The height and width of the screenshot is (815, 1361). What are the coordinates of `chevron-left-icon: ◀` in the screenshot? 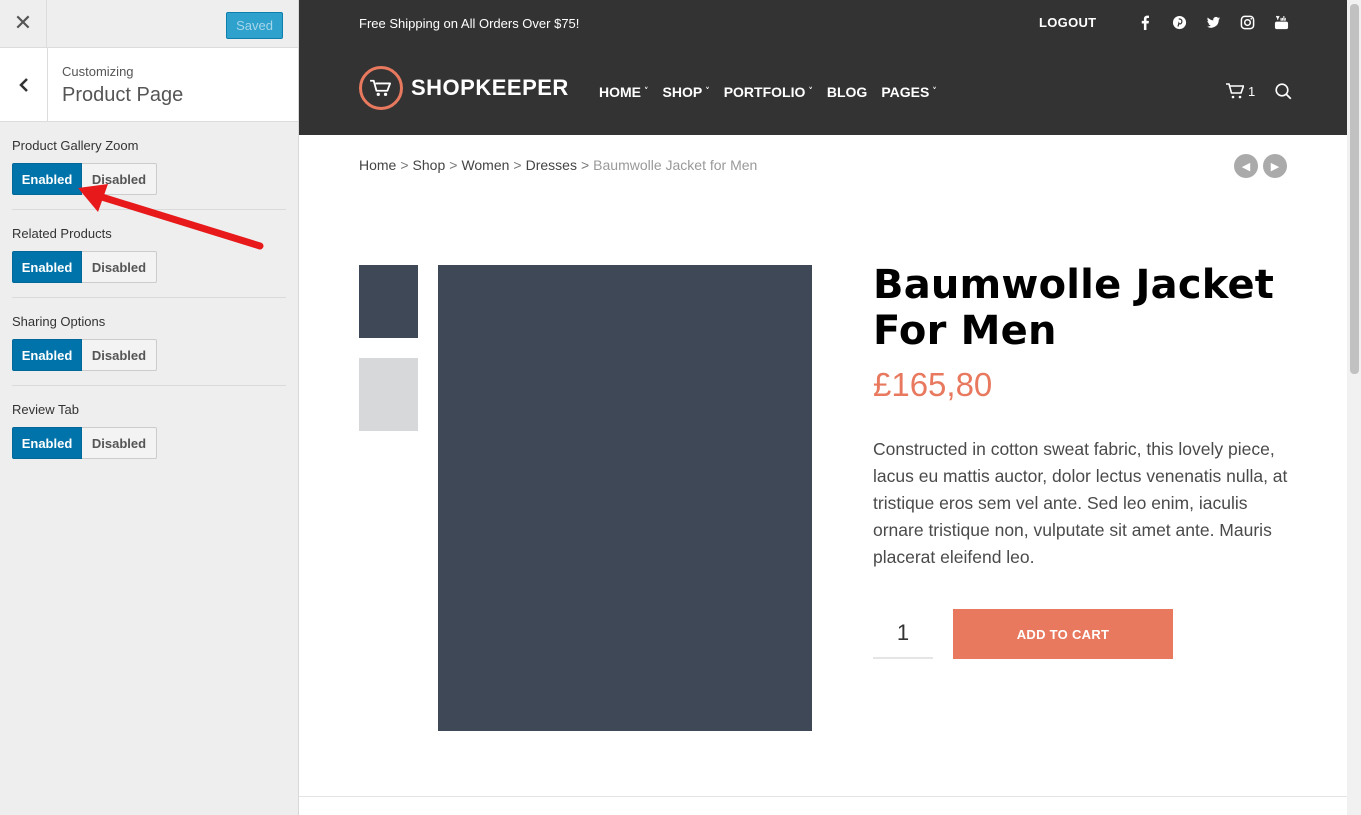 It's located at (1246, 166).